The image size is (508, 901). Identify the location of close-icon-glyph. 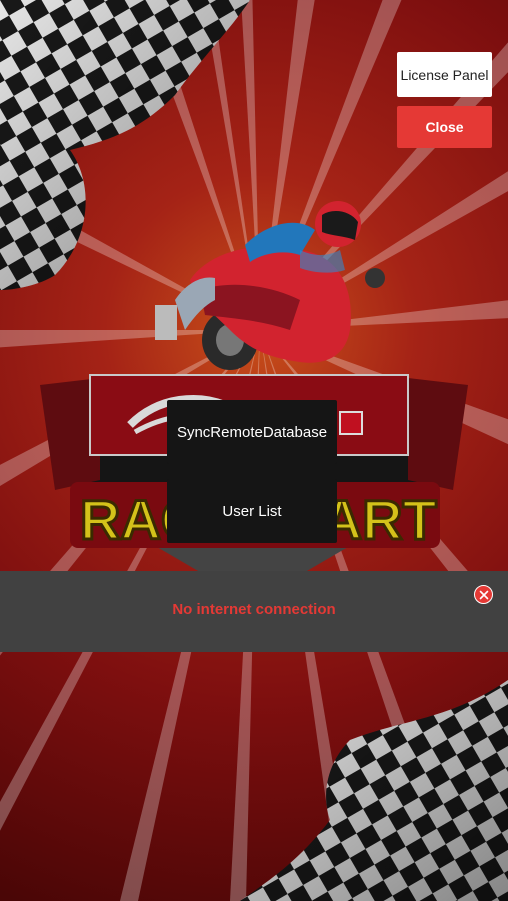
(483, 594).